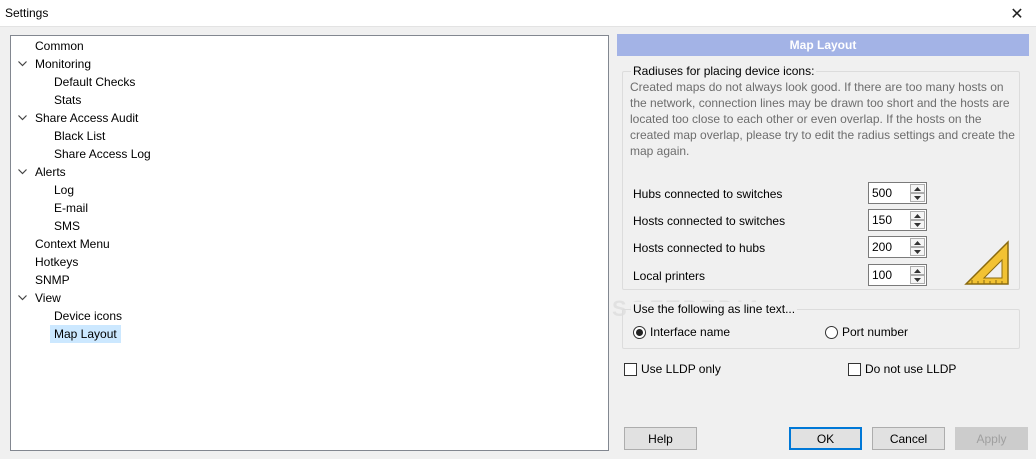  What do you see at coordinates (986, 262) in the screenshot?
I see `set-square-icon` at bounding box center [986, 262].